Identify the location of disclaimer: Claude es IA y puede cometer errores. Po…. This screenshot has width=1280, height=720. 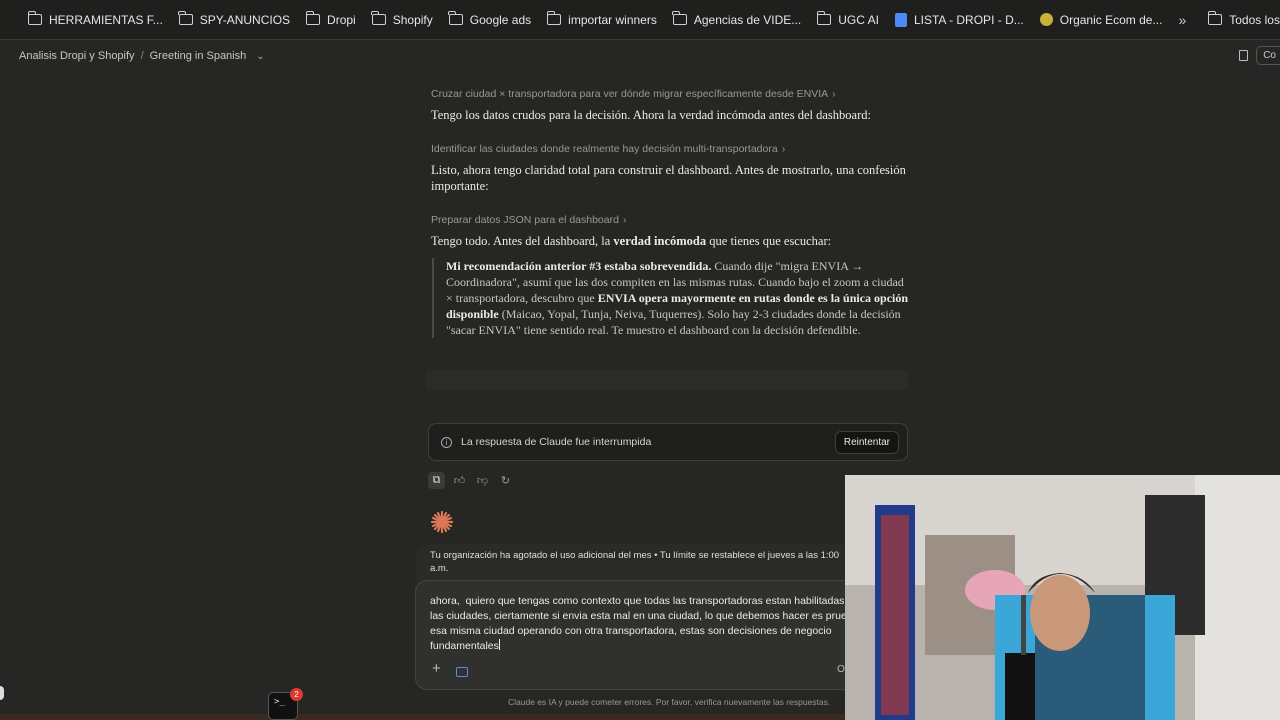
(669, 702).